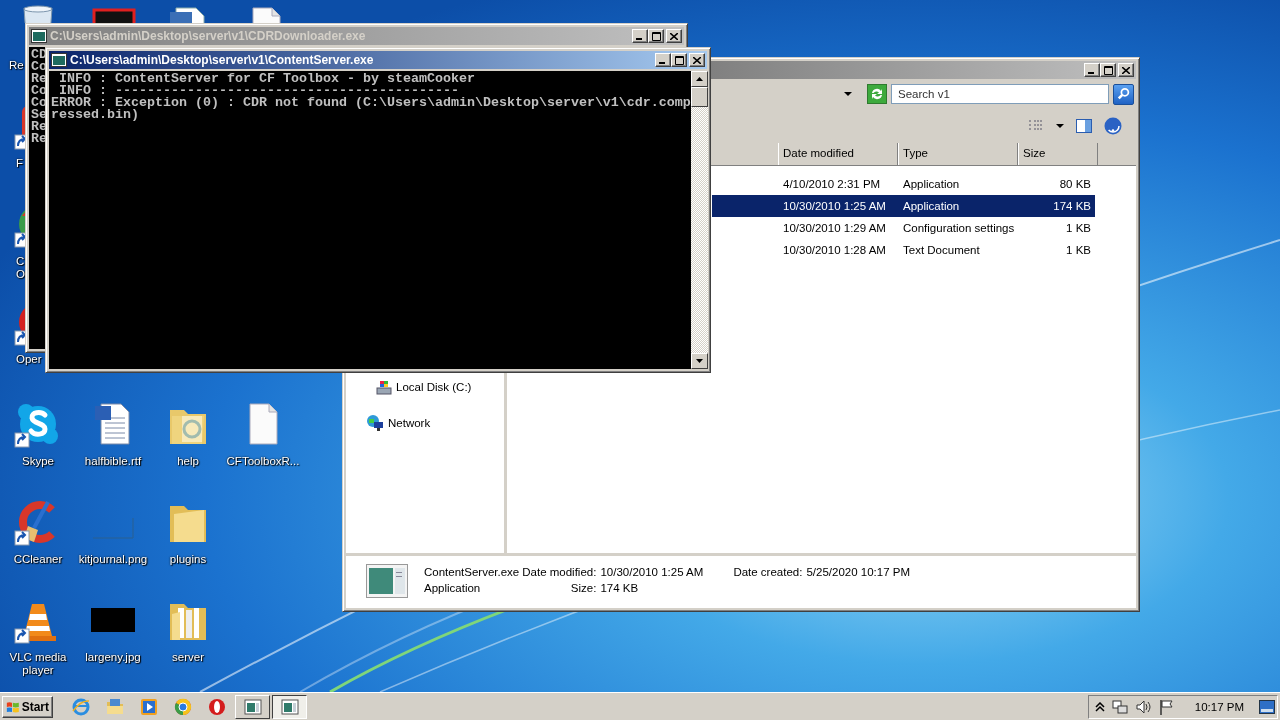 The height and width of the screenshot is (720, 1280). I want to click on refresh-icon, so click(877, 94).